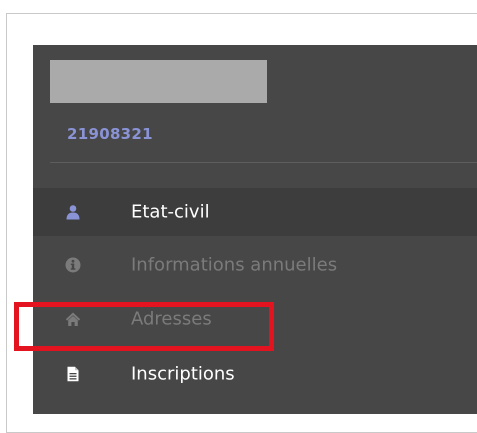 Image resolution: width=477 pixels, height=433 pixels. I want to click on sidebar-item-label: Adresses, so click(171, 319).